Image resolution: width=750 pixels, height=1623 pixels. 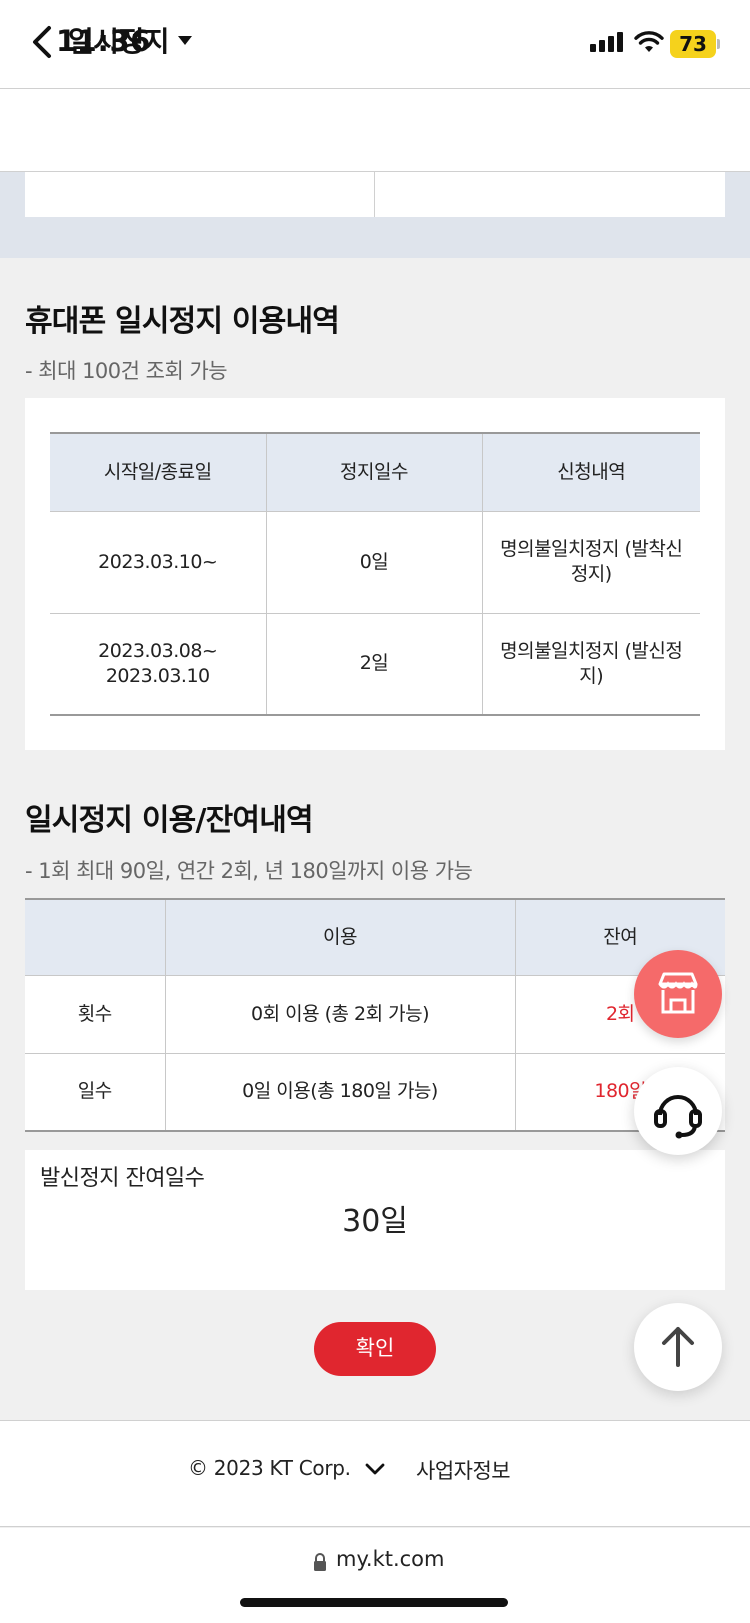 I want to click on summary-divider, so click(x=374, y=194).